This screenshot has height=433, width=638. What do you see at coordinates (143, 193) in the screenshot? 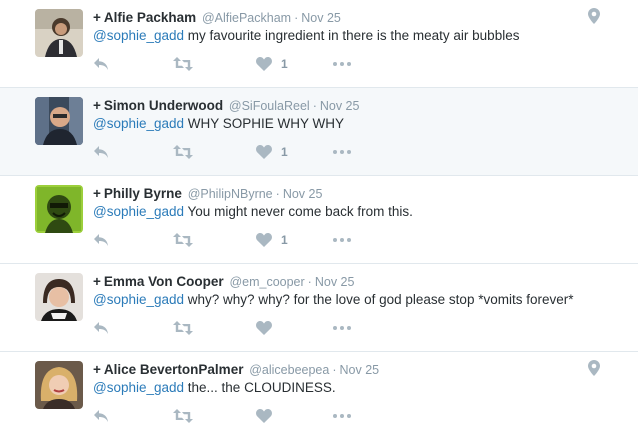
I see `user-fullname: Philly Byrne` at bounding box center [143, 193].